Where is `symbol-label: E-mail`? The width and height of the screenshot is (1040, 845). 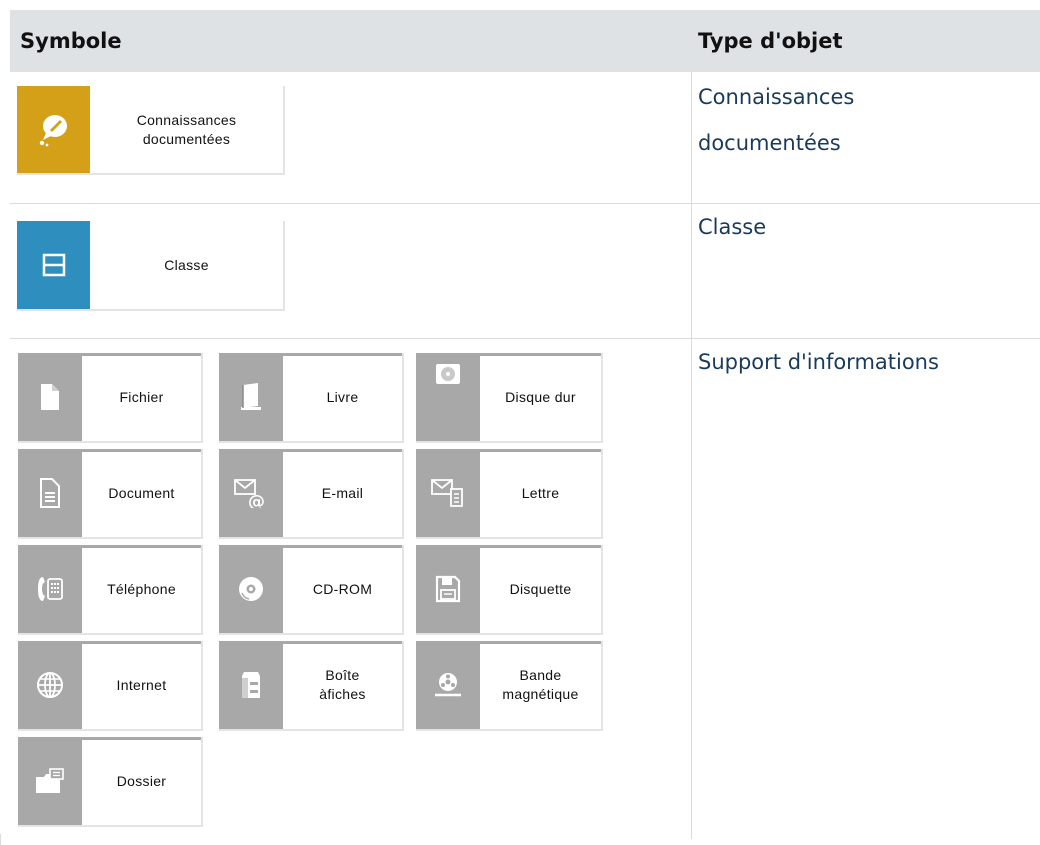
symbol-label: E-mail is located at coordinates (342, 492).